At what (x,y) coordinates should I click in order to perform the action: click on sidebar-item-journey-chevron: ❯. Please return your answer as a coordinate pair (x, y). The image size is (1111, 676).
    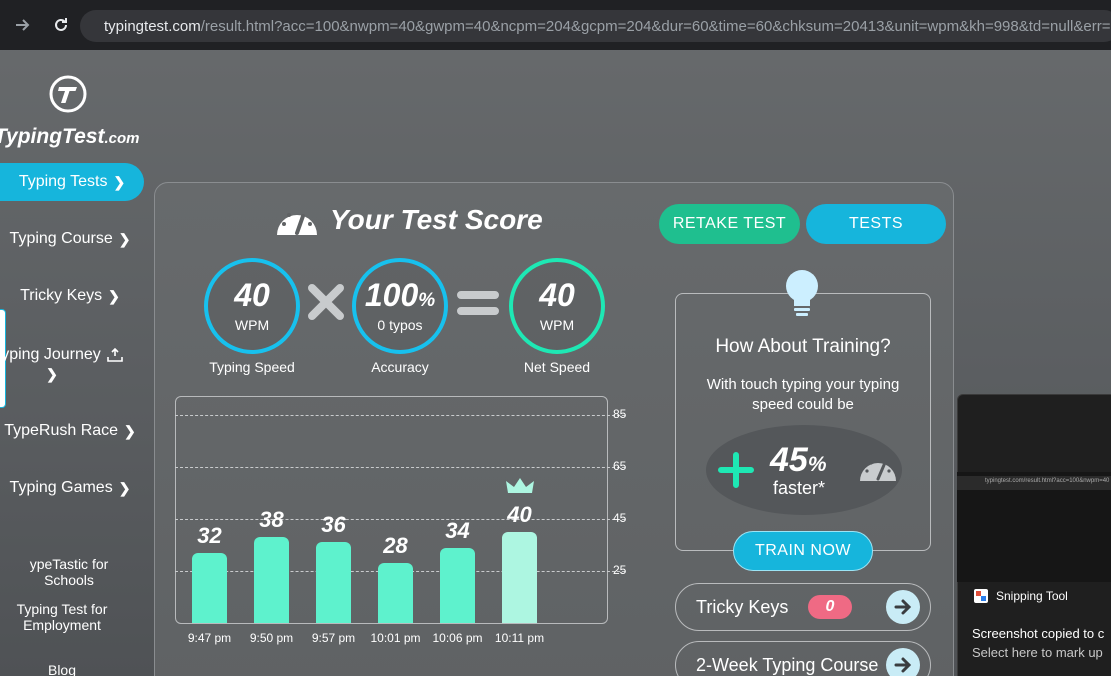
    Looking at the image, I should click on (61, 374).